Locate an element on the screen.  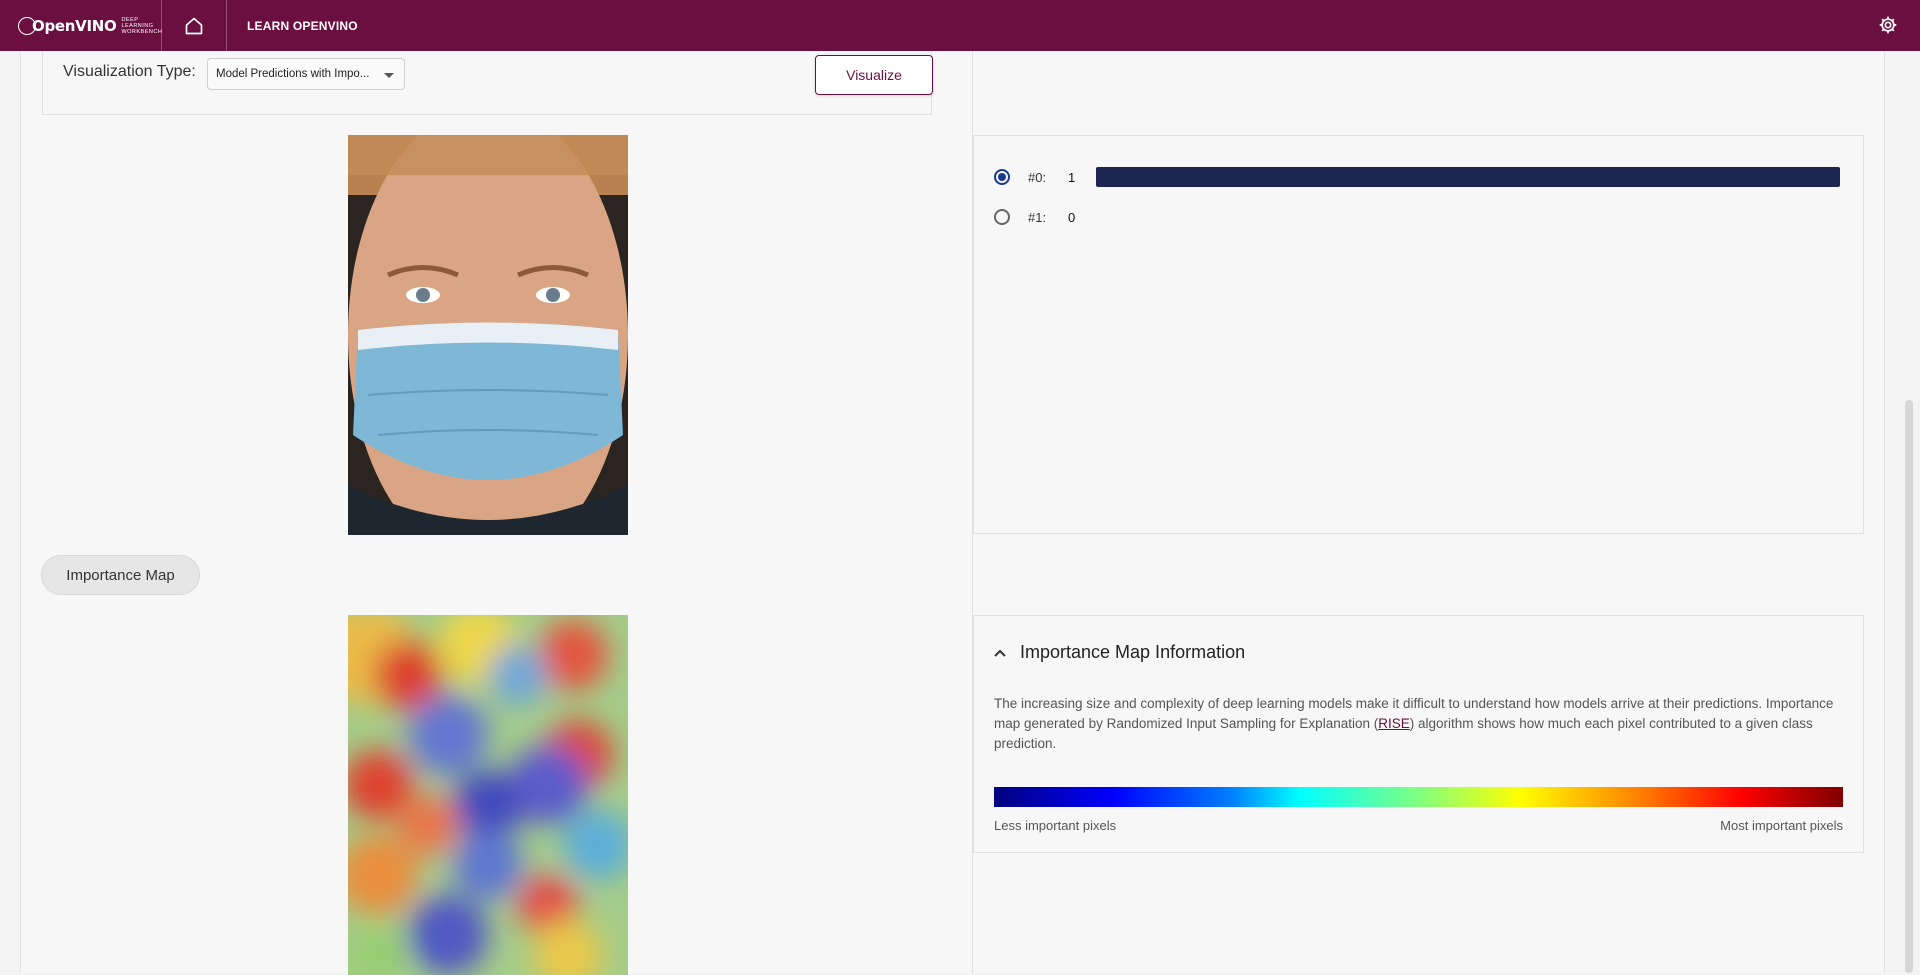
prediction-radio-selected is located at coordinates (1002, 177).